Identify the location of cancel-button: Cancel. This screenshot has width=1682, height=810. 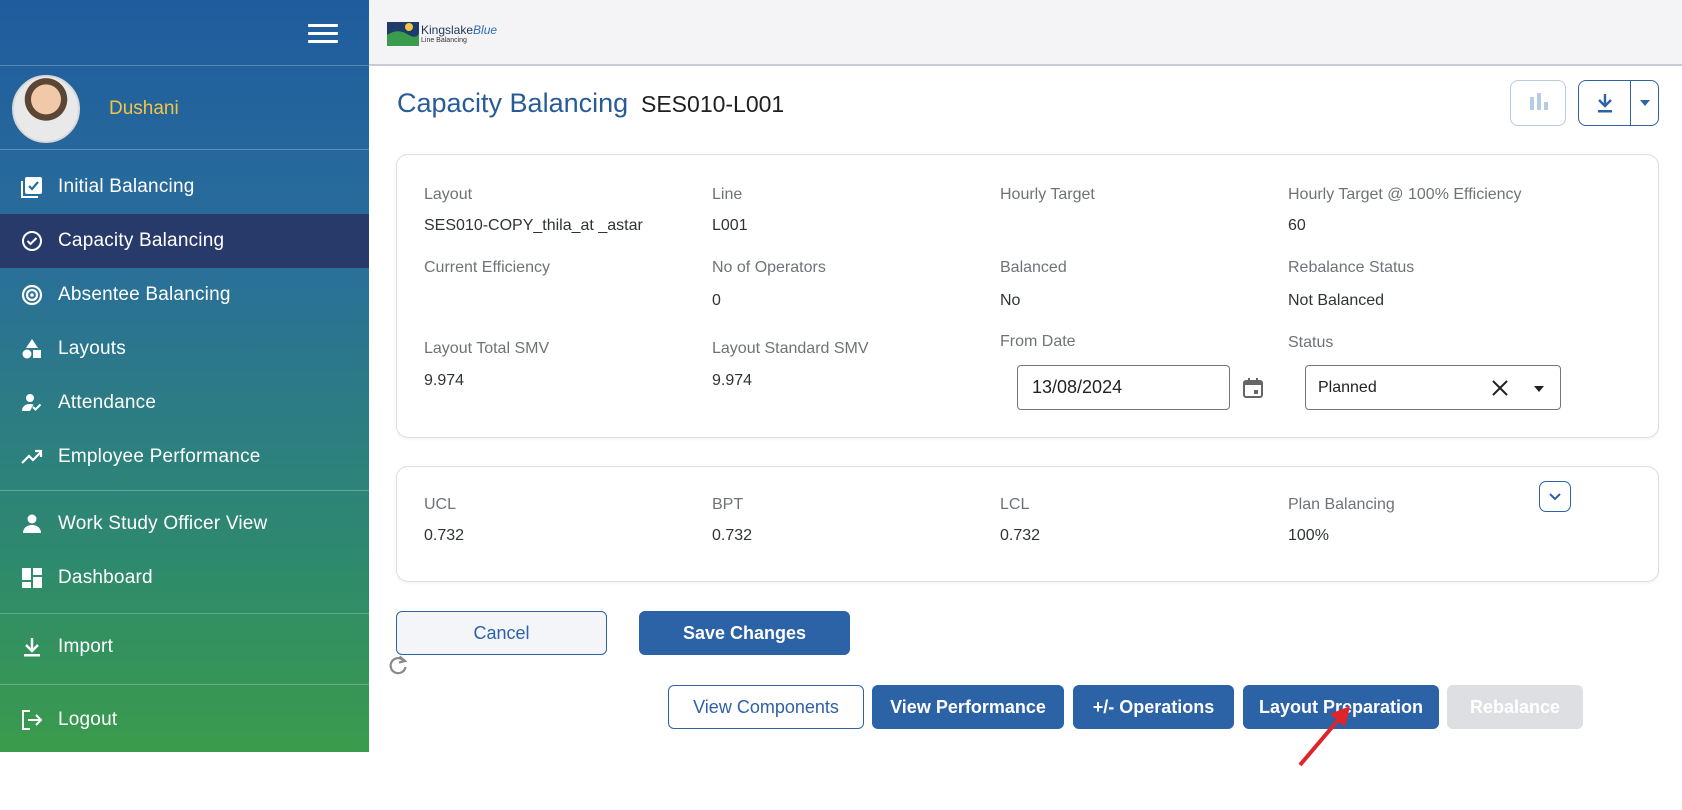
(501, 633).